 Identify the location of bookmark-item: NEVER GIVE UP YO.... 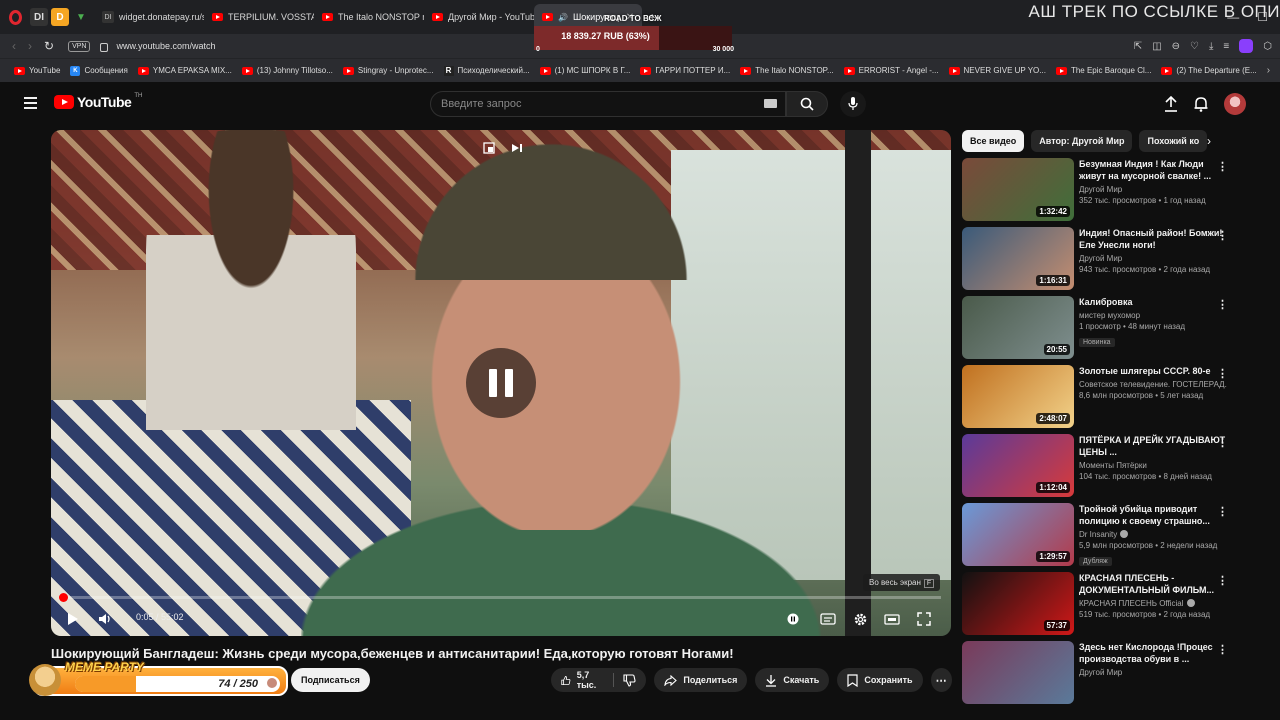
(997, 70).